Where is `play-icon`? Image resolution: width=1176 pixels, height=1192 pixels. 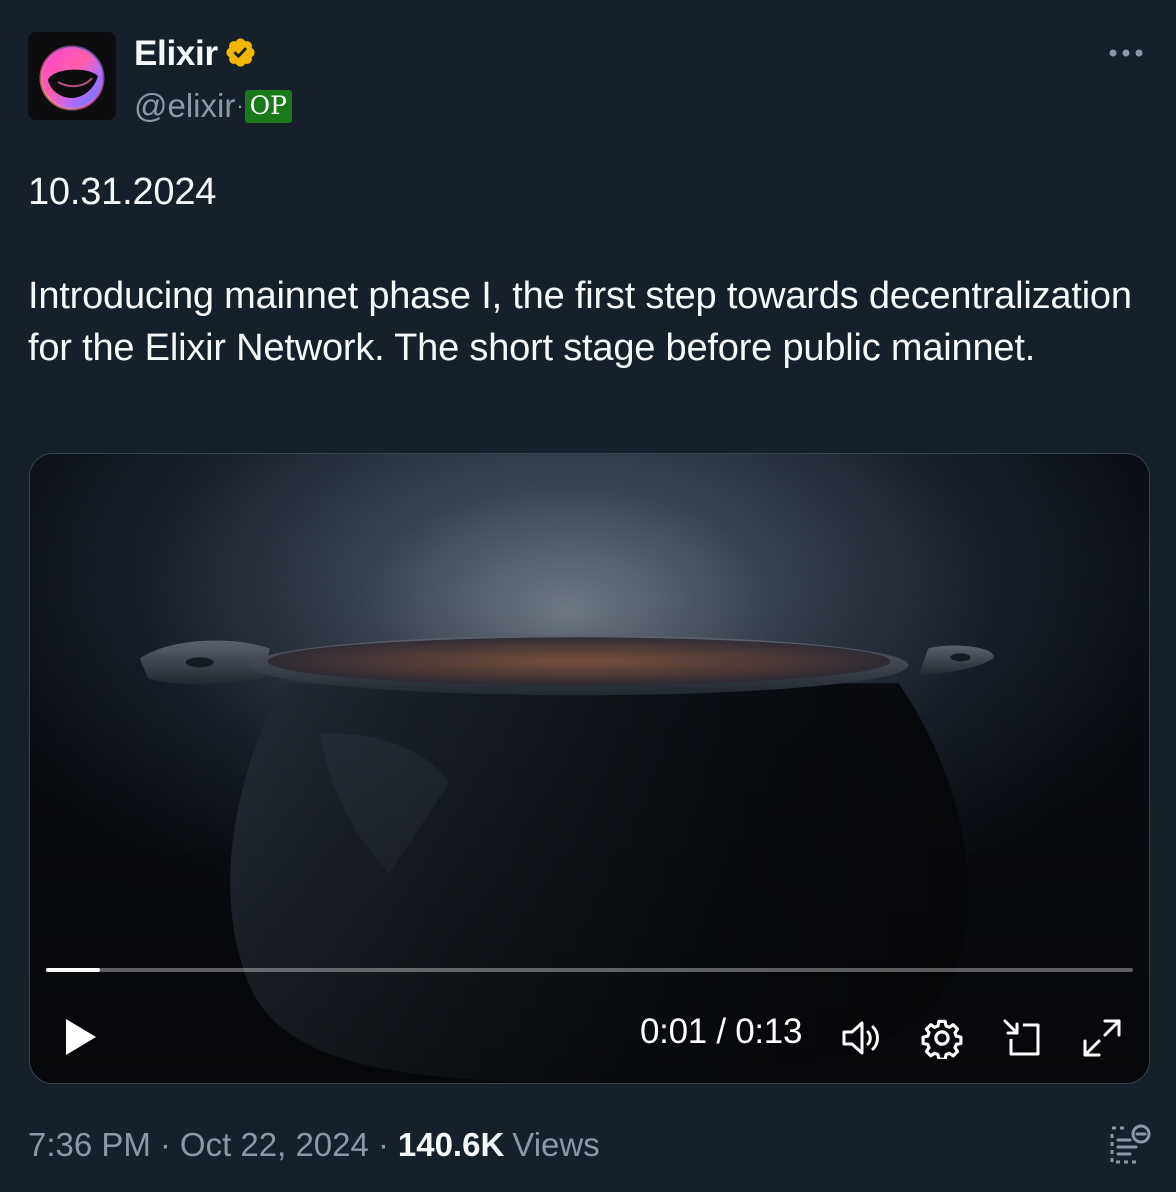
play-icon is located at coordinates (81, 1037).